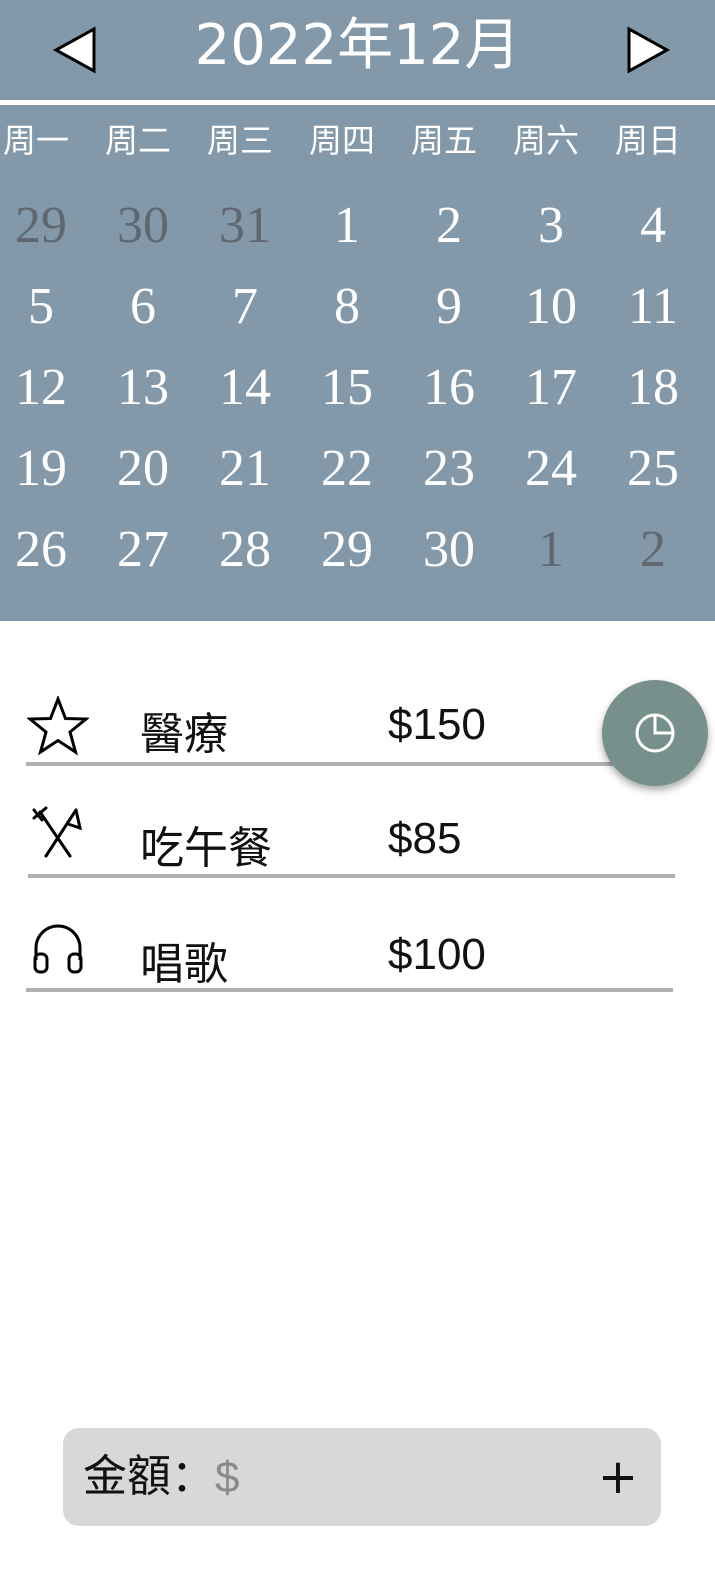 The height and width of the screenshot is (1574, 715). I want to click on utensils-icon, so click(58, 832).